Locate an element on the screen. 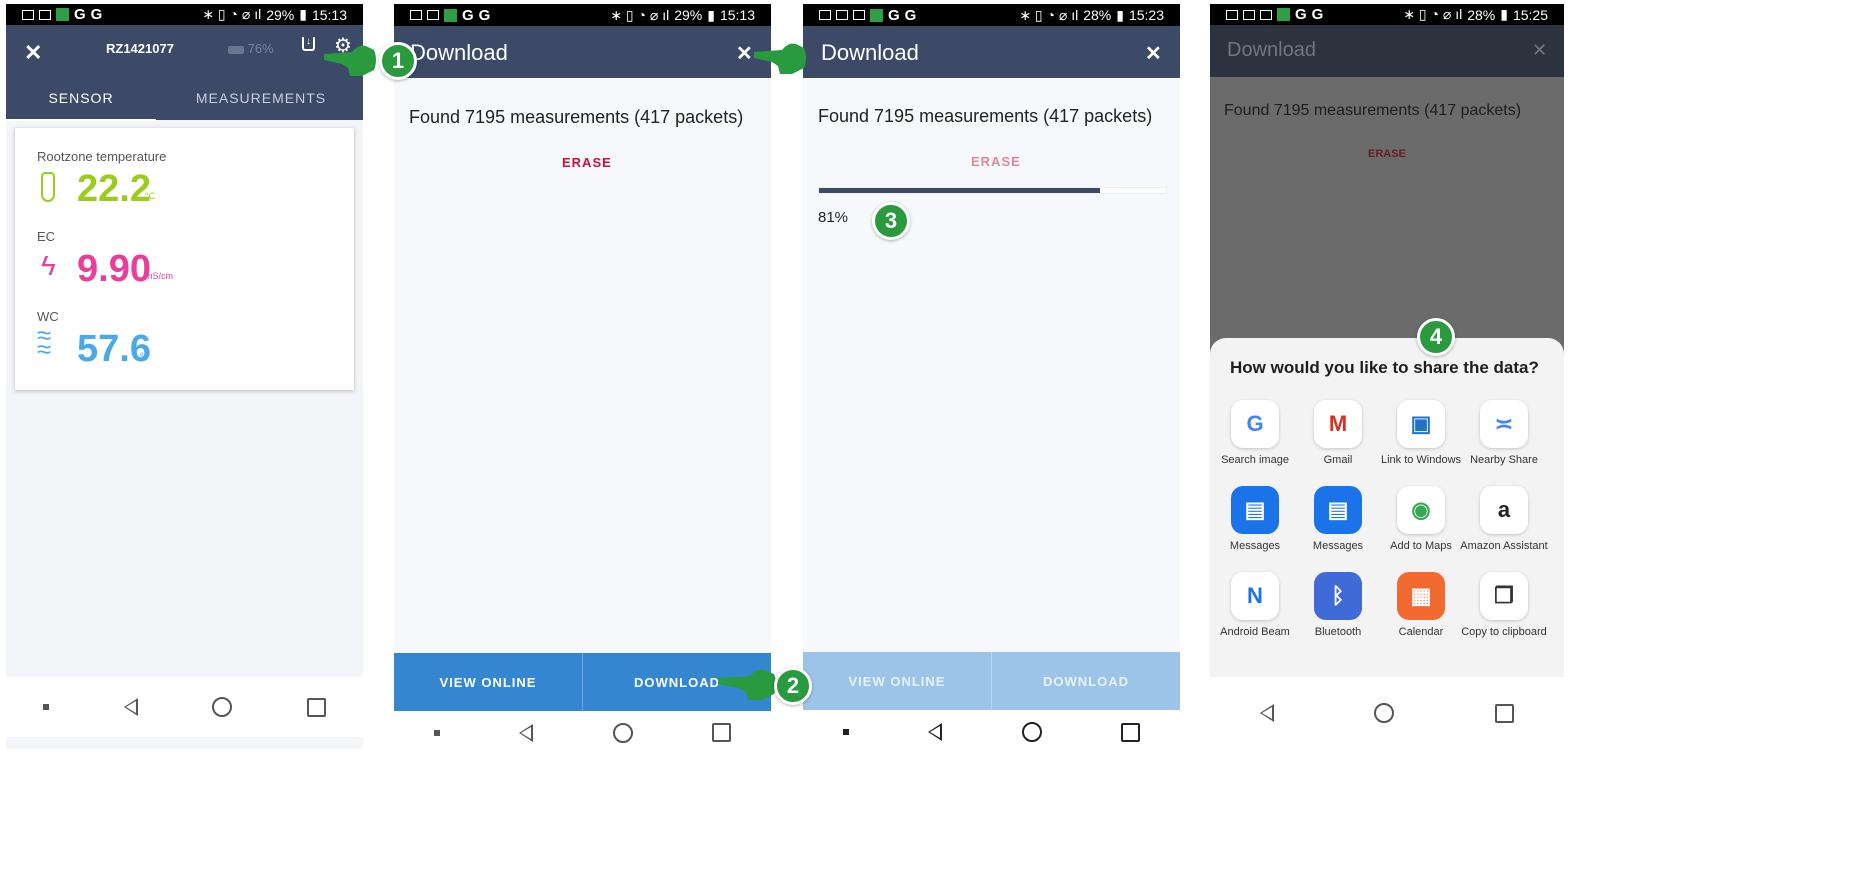 This screenshot has height=896, width=1864. calendar-icon: ▦ is located at coordinates (1421, 596).